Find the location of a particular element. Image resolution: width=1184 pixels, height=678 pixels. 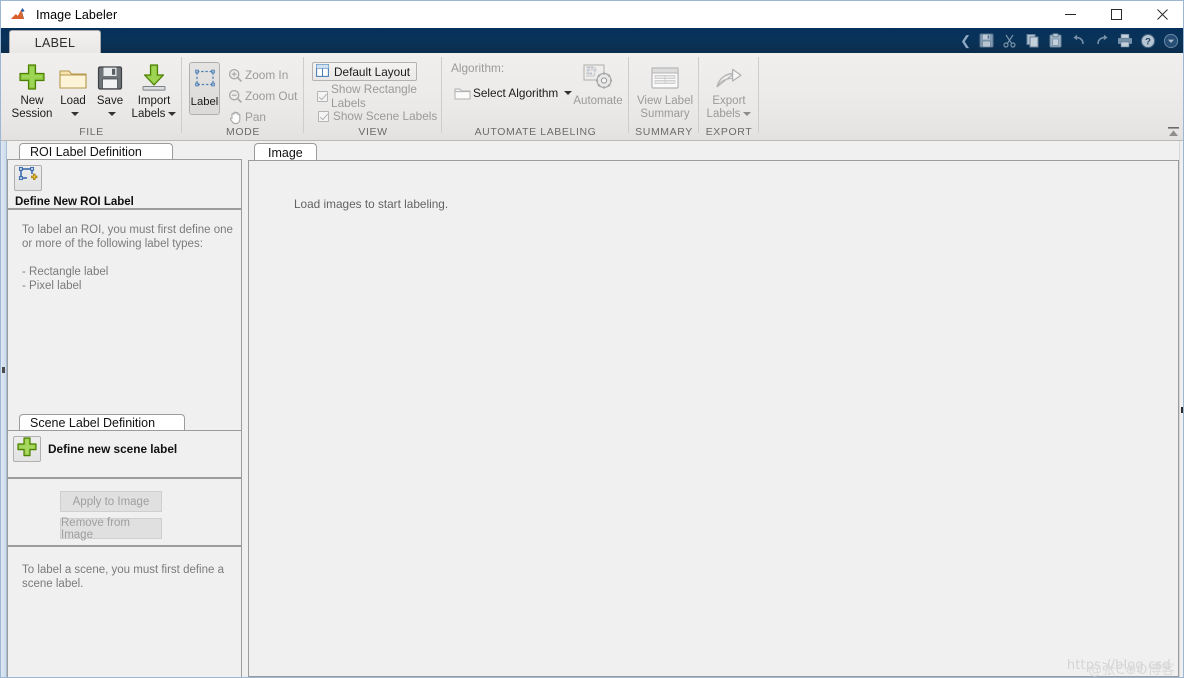

ribbon-tab-band: LABEL ❮ ? is located at coordinates (592, 40).